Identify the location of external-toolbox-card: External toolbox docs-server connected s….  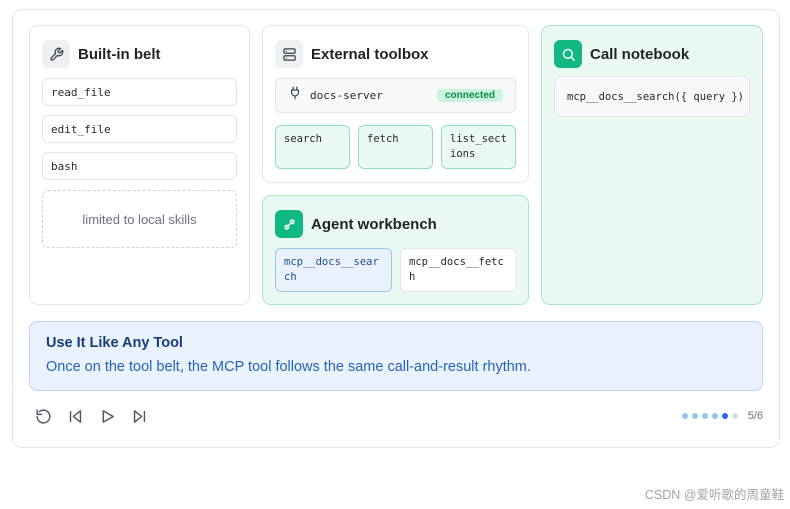
(395, 104).